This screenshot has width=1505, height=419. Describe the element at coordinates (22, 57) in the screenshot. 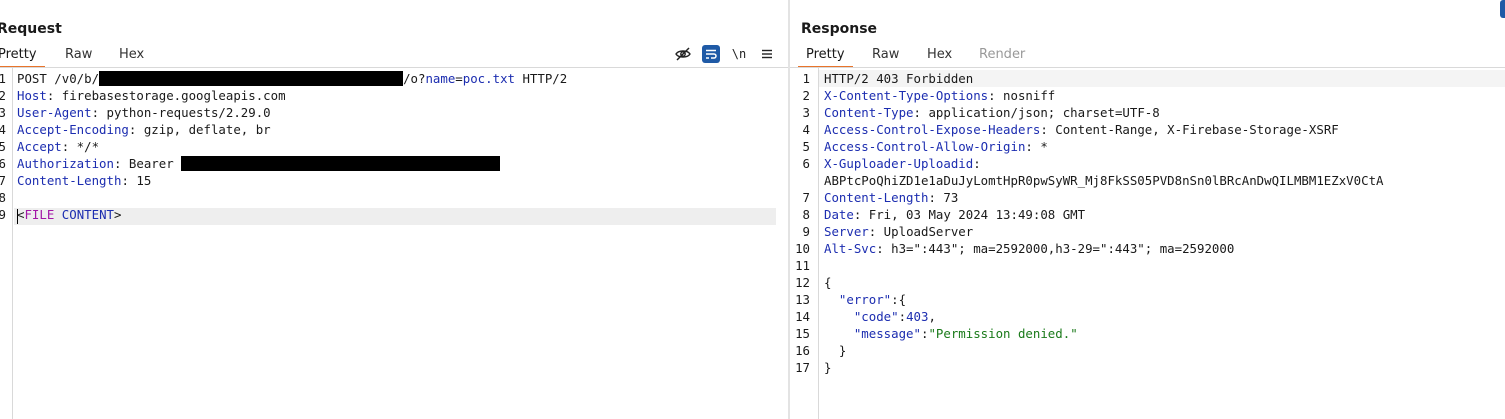

I see `request-tab-pretty: Pretty` at that location.